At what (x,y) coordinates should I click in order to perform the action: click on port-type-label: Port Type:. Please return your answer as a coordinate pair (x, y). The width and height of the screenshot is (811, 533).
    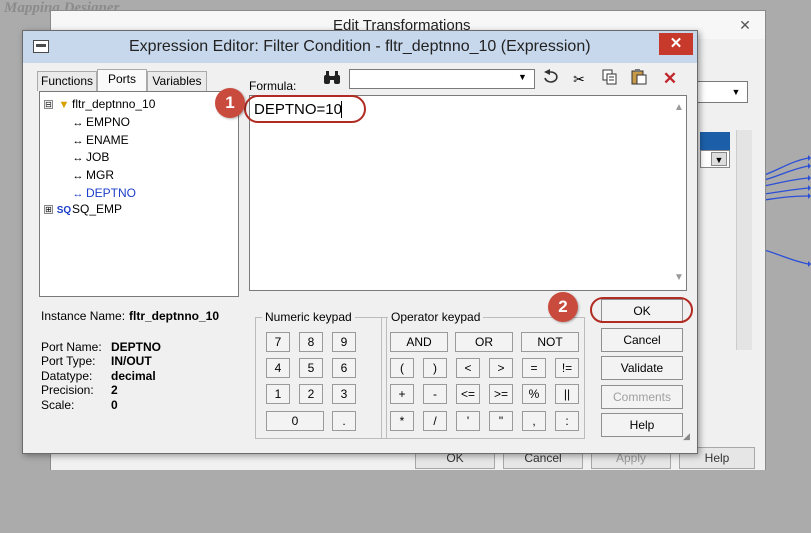
    Looking at the image, I should click on (68, 361).